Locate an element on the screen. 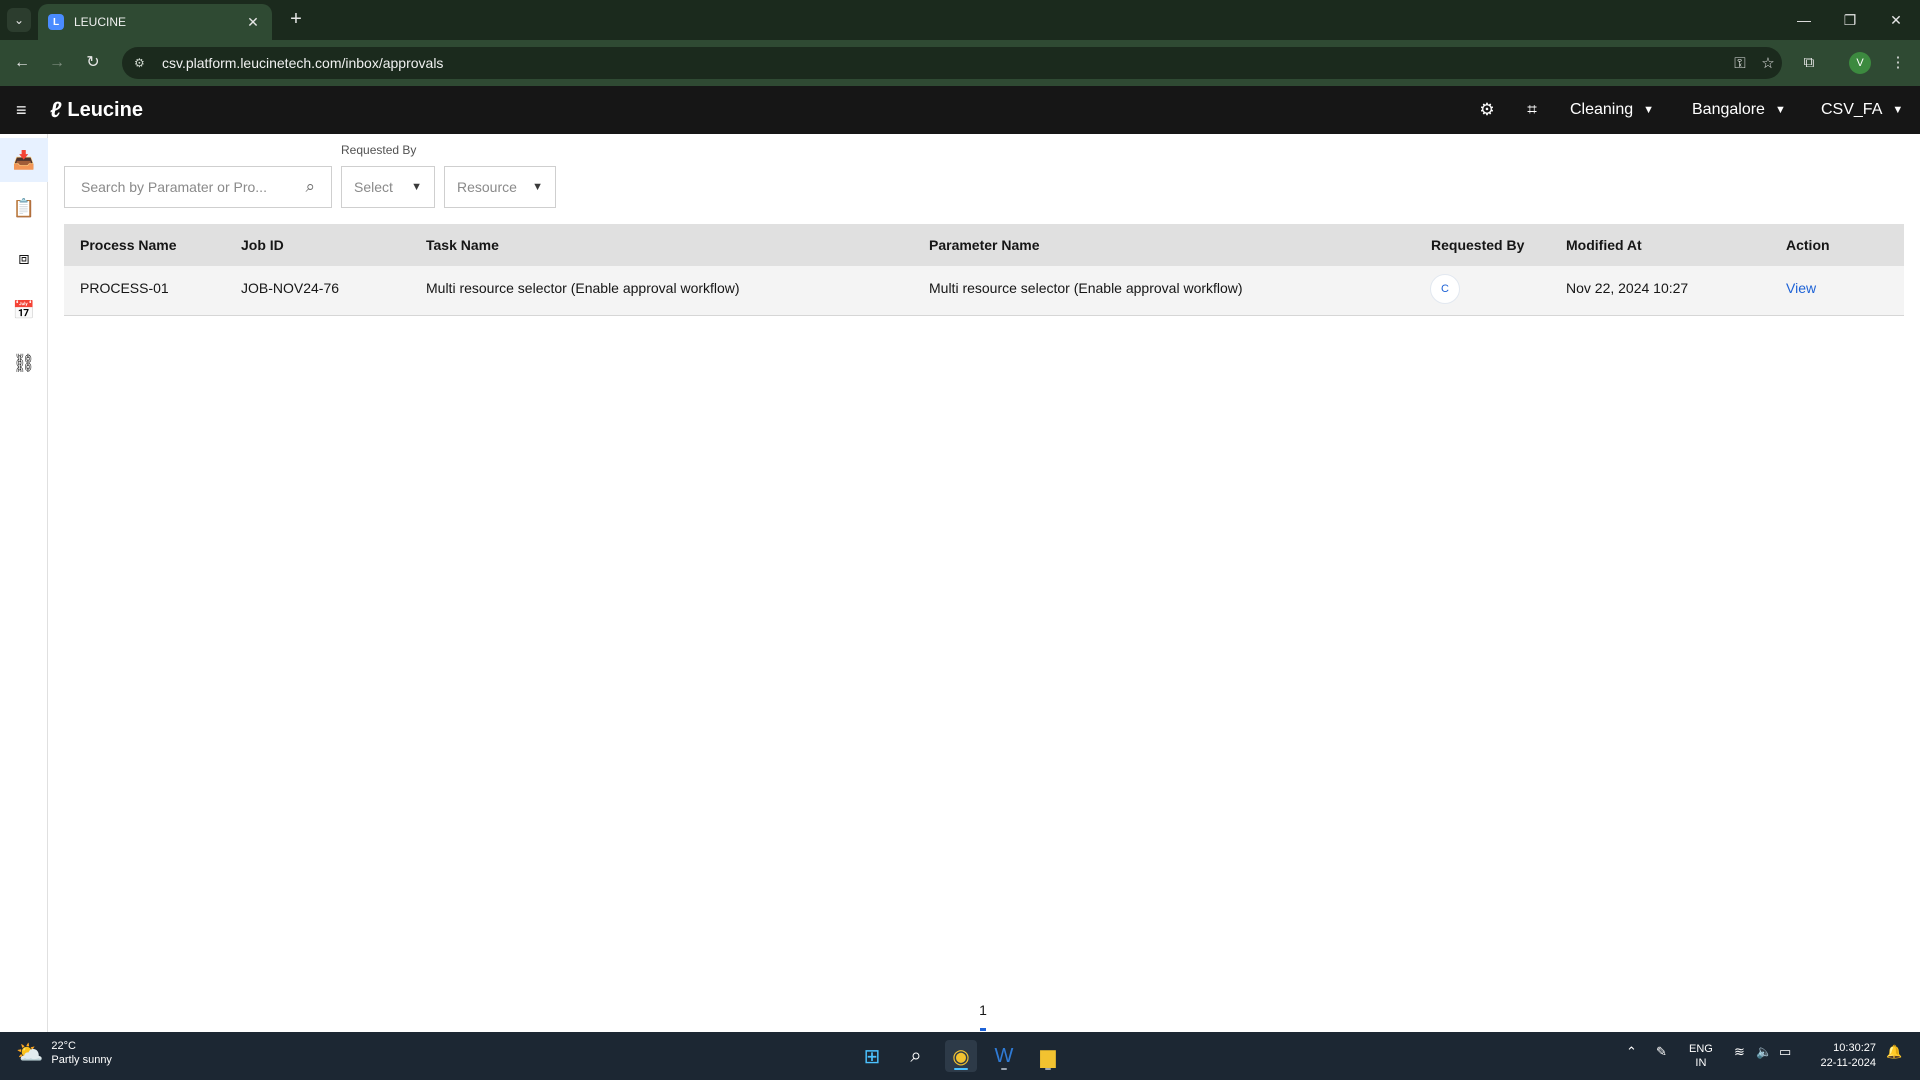  browser-menu-icon: ⋮ is located at coordinates (1898, 63).